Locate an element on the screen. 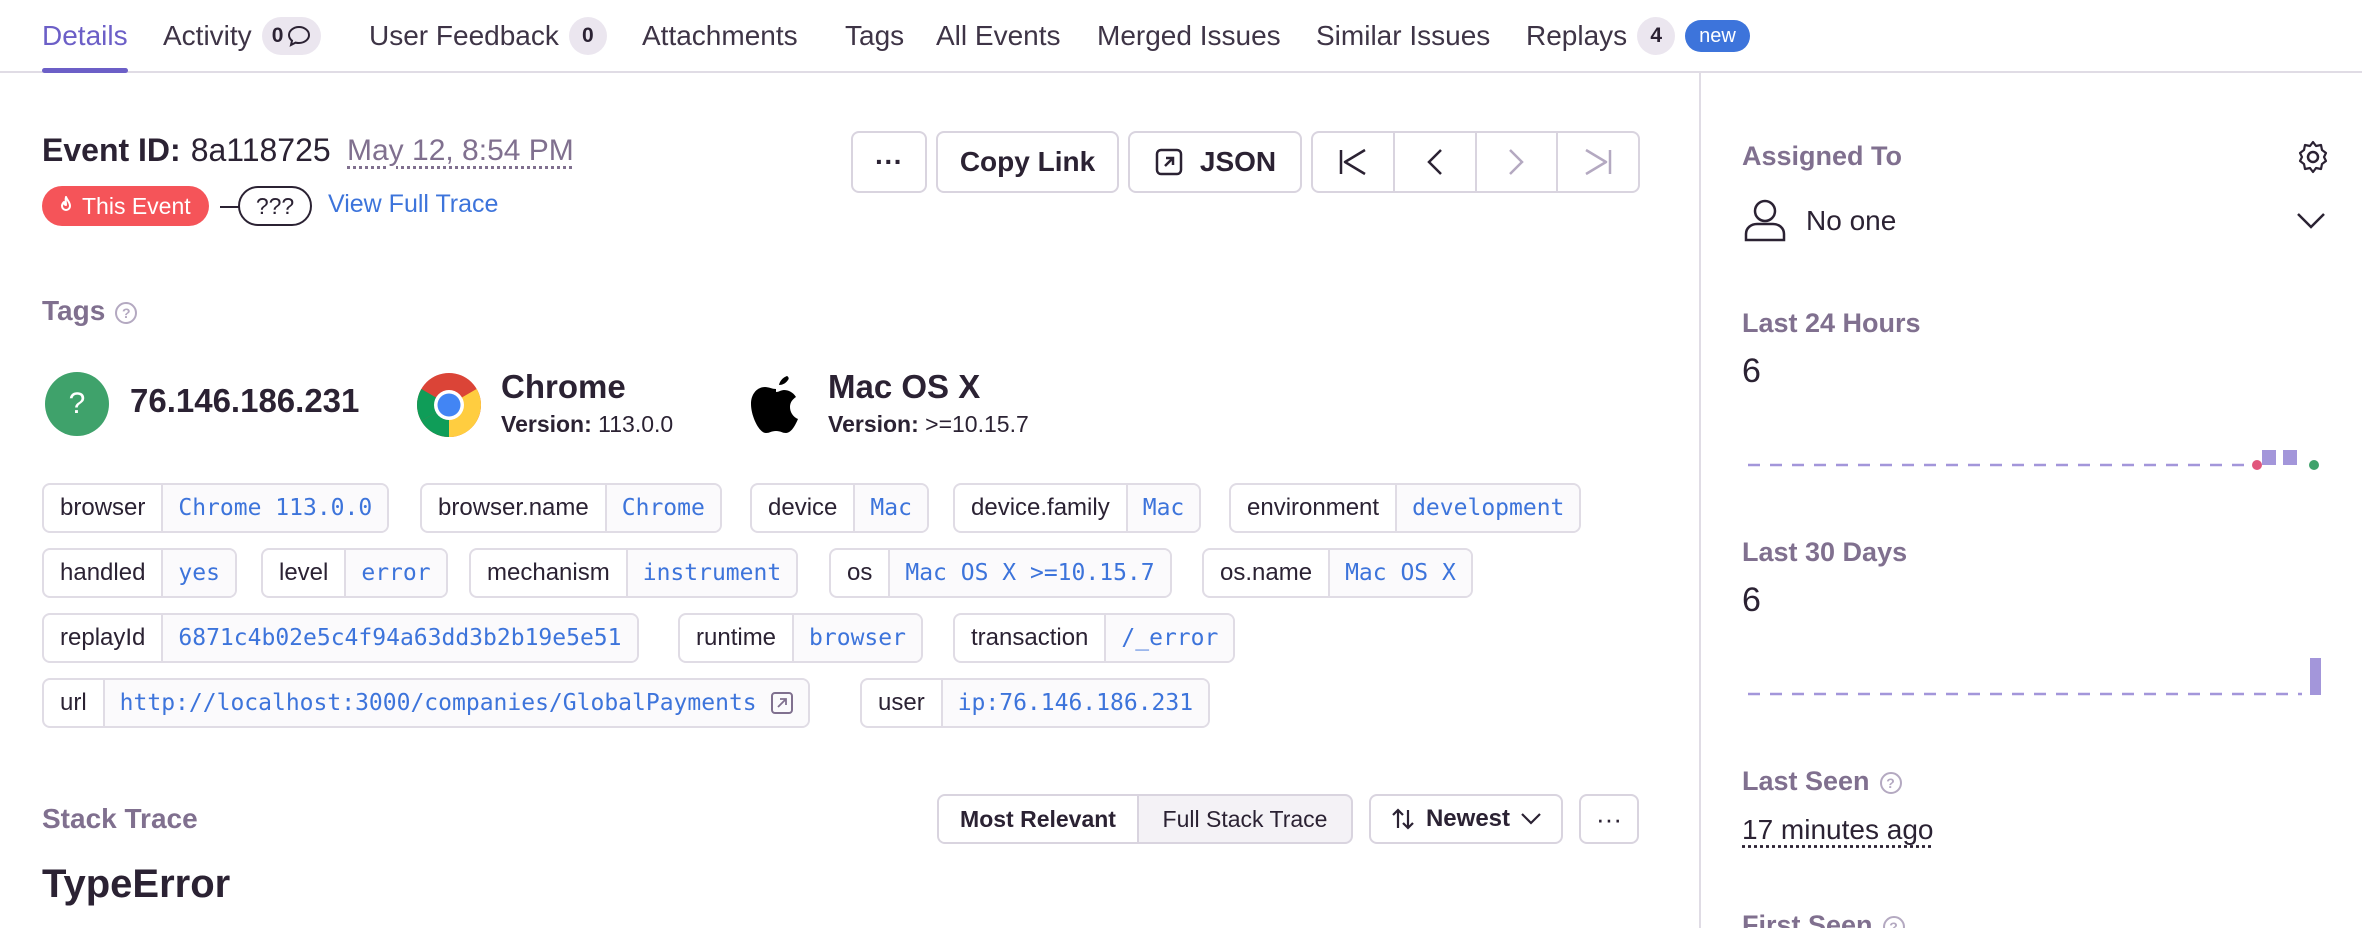 This screenshot has height=928, width=2362. stack-more-button: ··· is located at coordinates (1609, 819).